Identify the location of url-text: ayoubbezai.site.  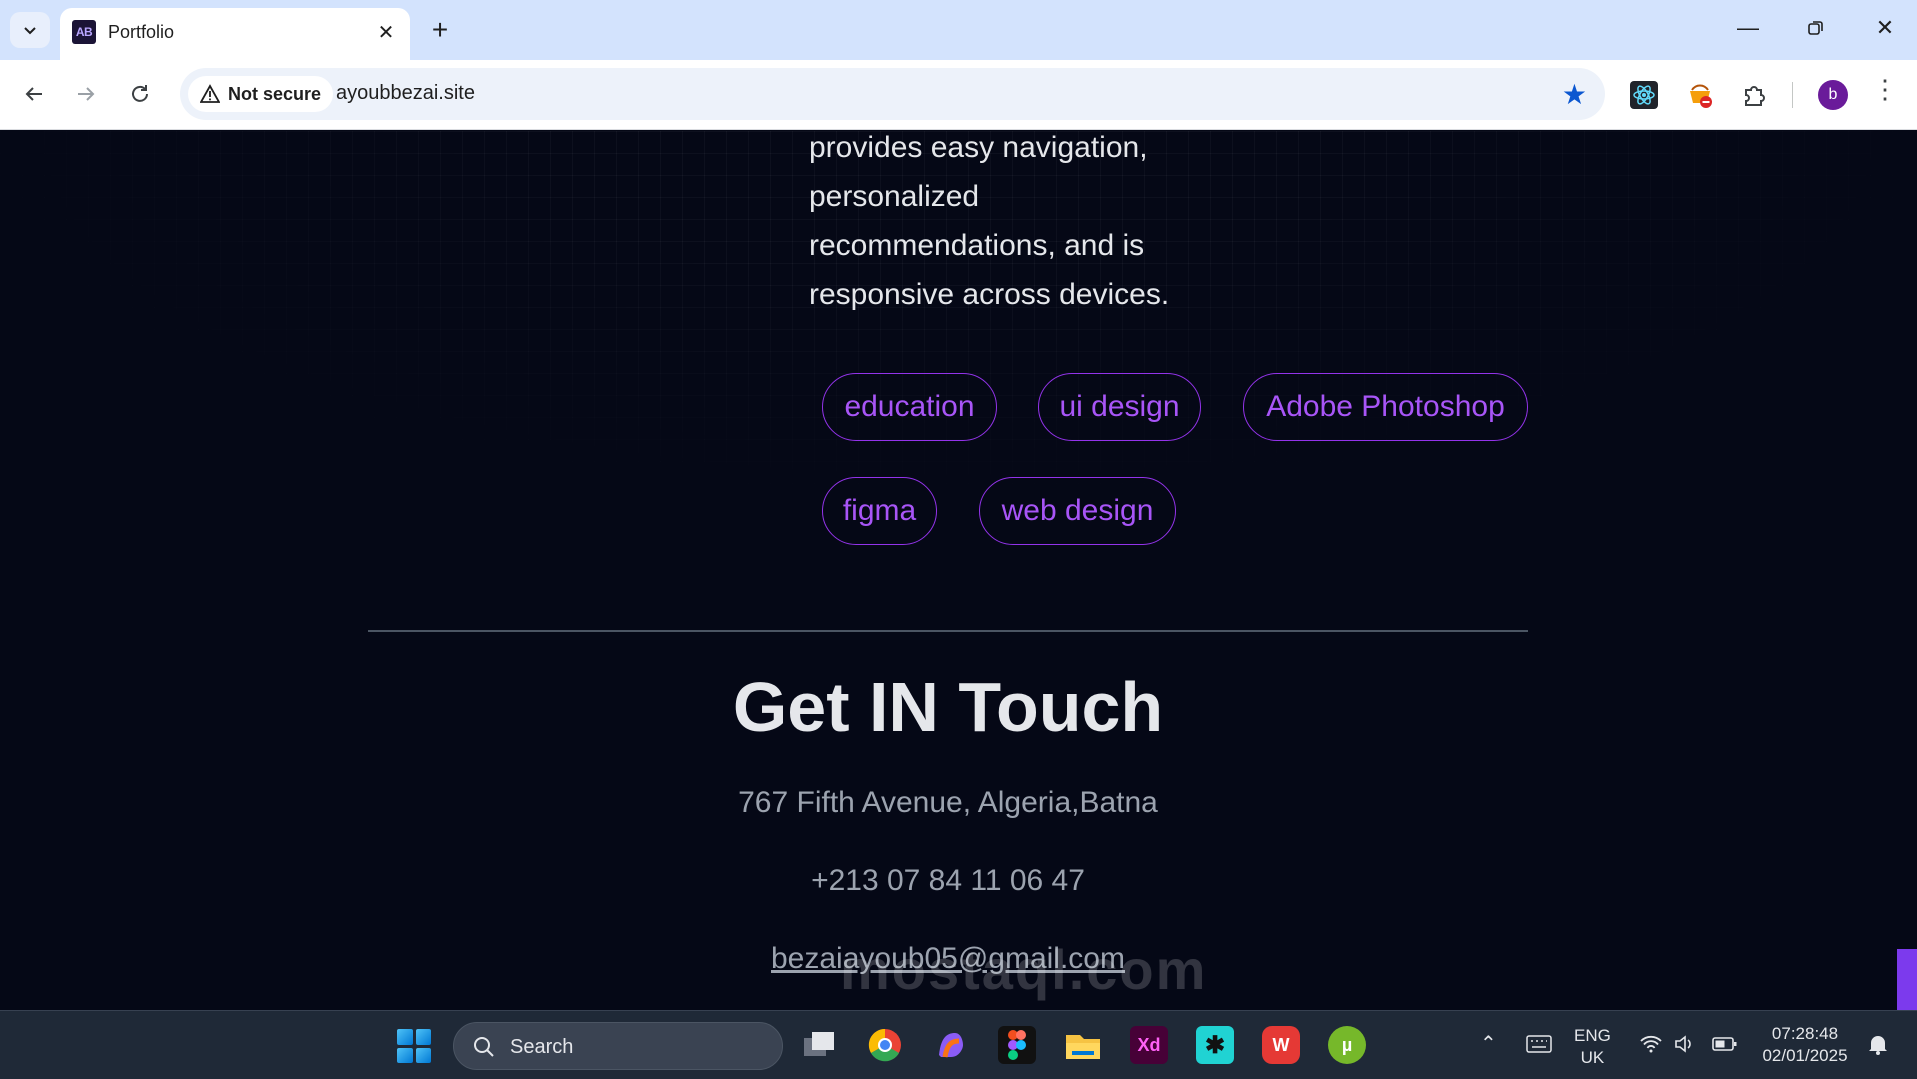
(405, 93).